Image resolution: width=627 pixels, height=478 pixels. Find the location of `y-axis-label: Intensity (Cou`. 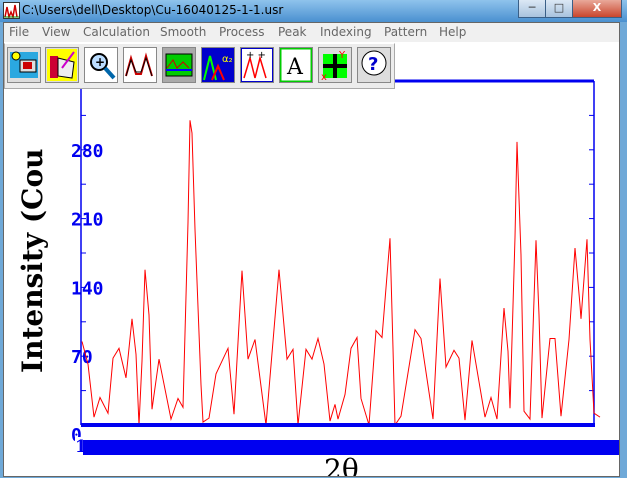

y-axis-label: Intensity (Cou is located at coordinates (32, 260).